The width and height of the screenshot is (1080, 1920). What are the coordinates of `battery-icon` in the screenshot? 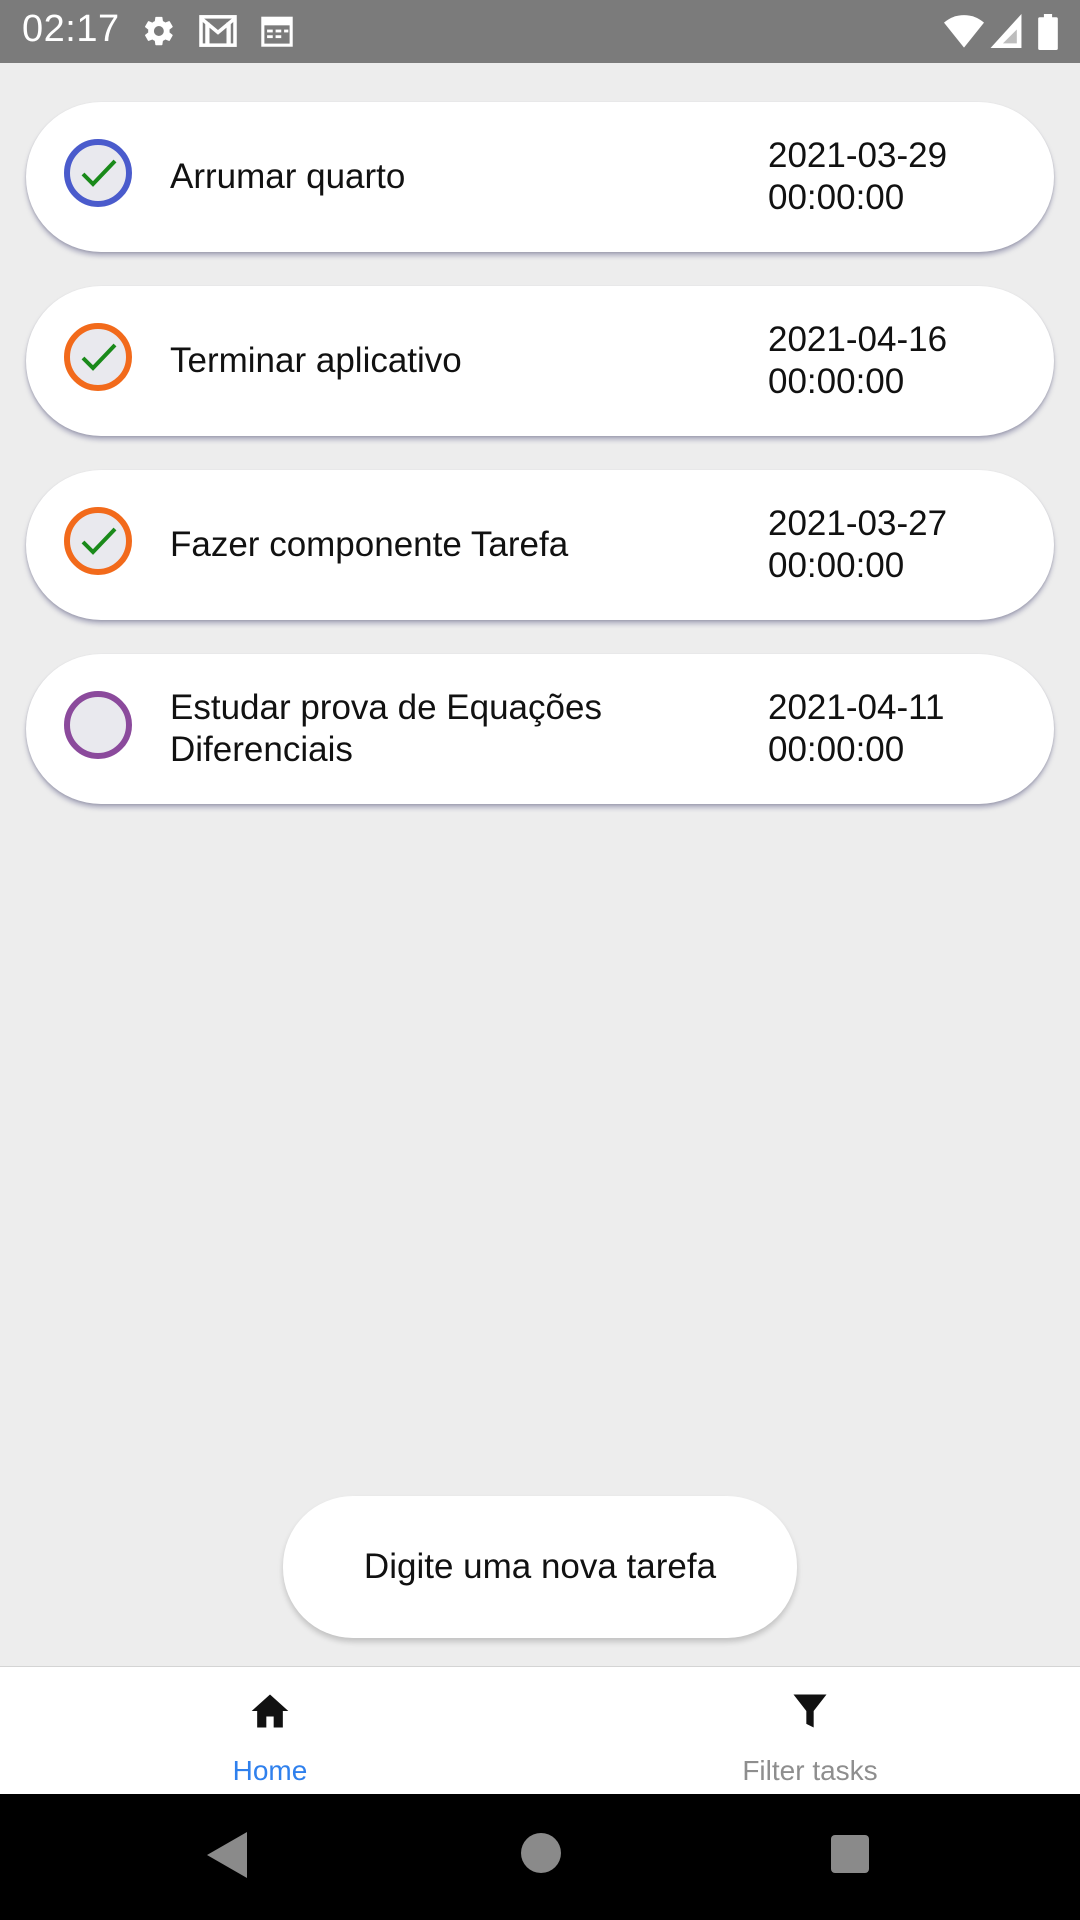 It's located at (1048, 32).